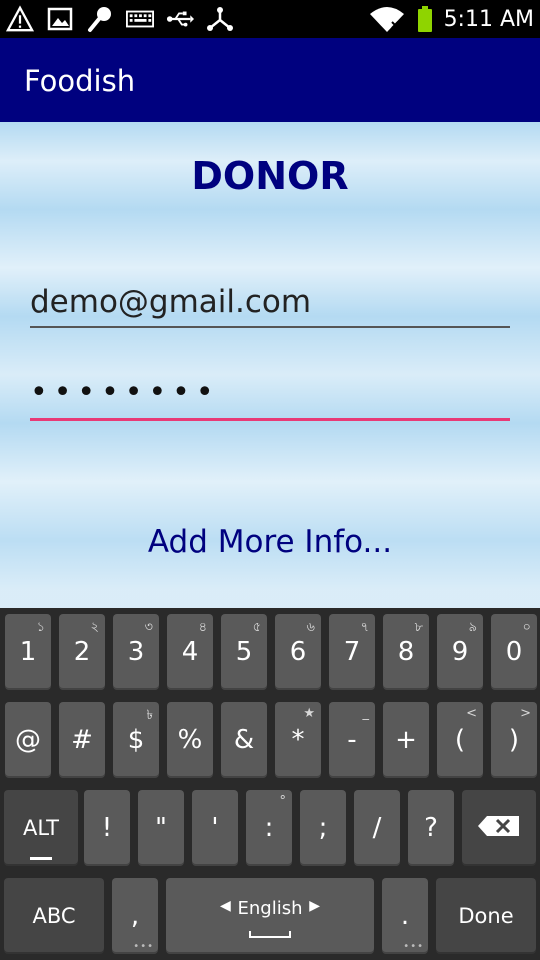  Describe the element at coordinates (135, 916) in the screenshot. I see `comma-key: , •••` at that location.